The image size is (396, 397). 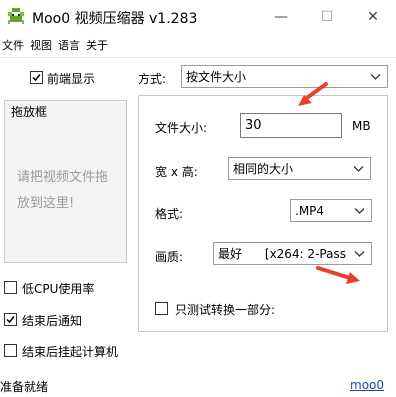 I want to click on menu-bar: 文件 视图 语言 关于, so click(x=56, y=46).